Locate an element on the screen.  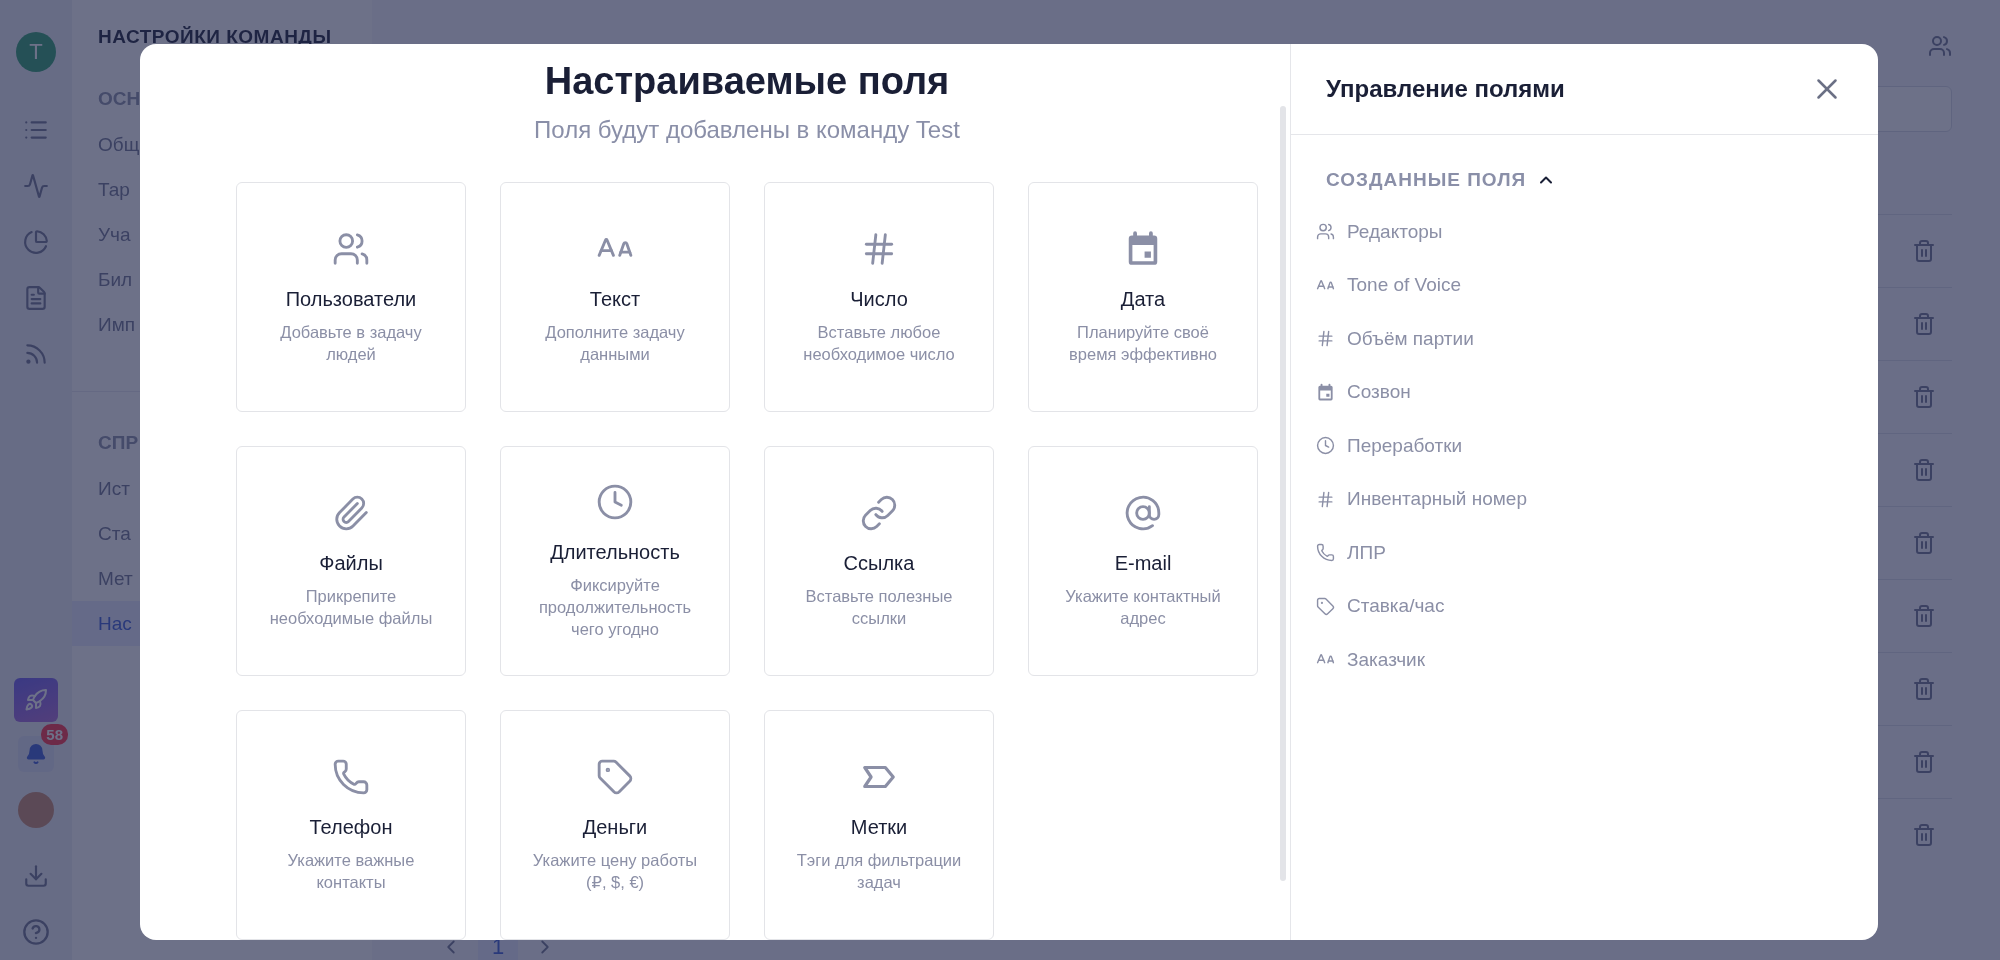
field-type-card: Дата Планируйте своё время эффективно is located at coordinates (1143, 297).